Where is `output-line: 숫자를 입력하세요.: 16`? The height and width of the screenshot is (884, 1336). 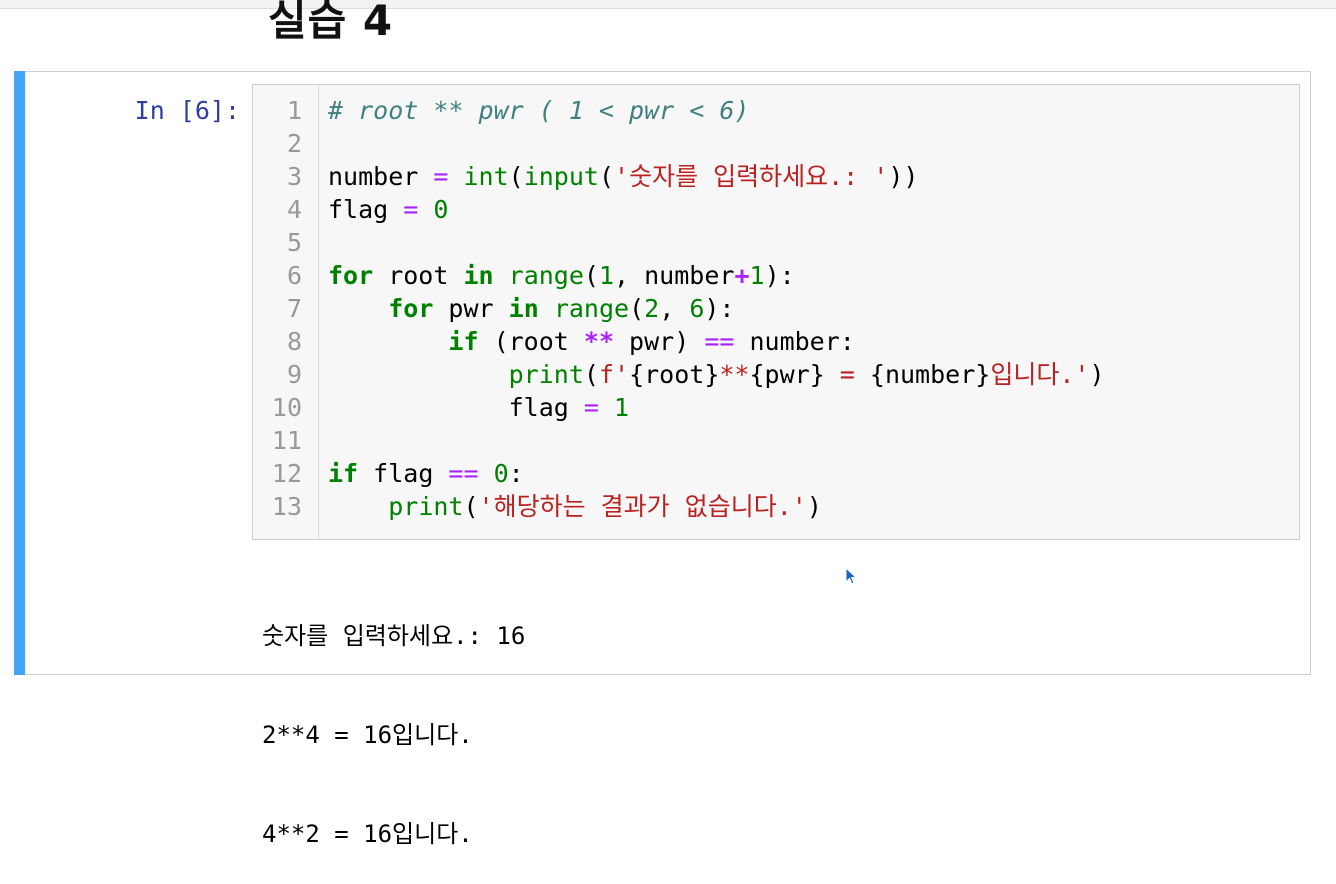
output-line: 숫자를 입력하세요.: 16 is located at coordinates (394, 636).